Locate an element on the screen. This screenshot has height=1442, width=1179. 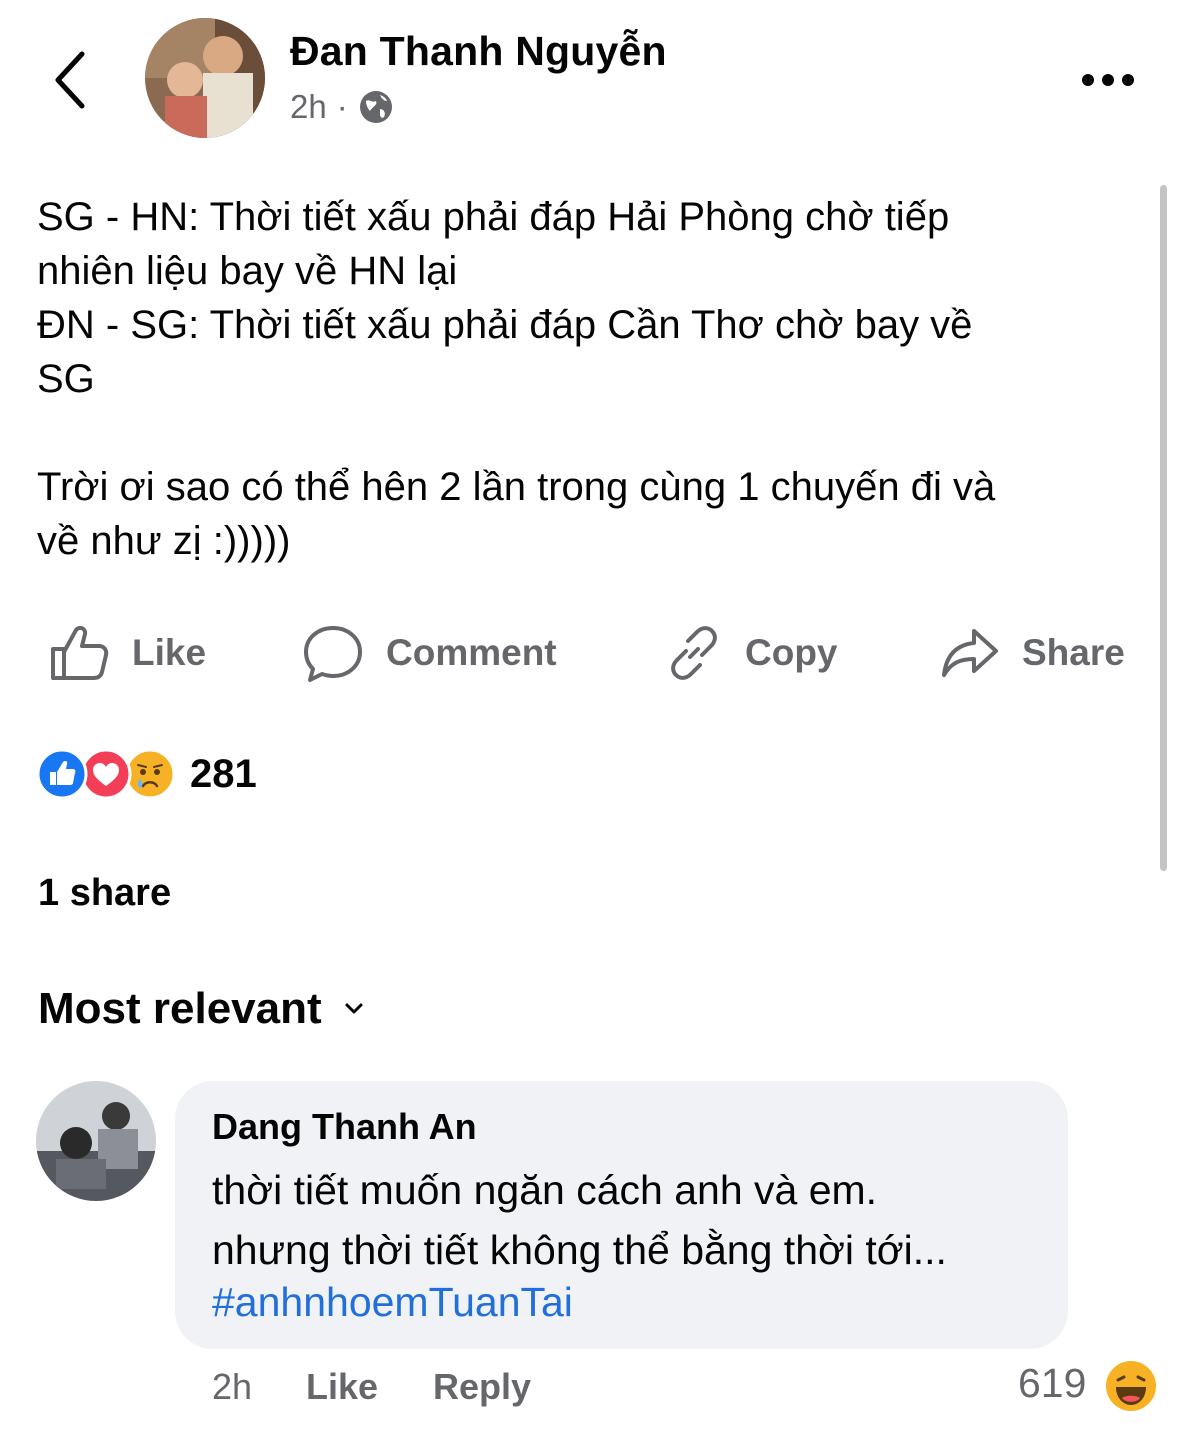
globe-icon is located at coordinates (375, 107).